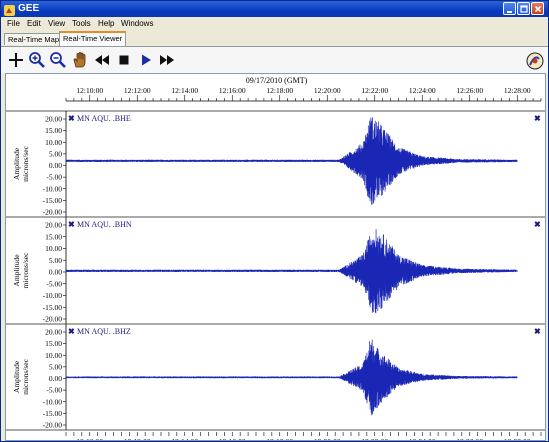  I want to click on close-button, so click(537, 8).